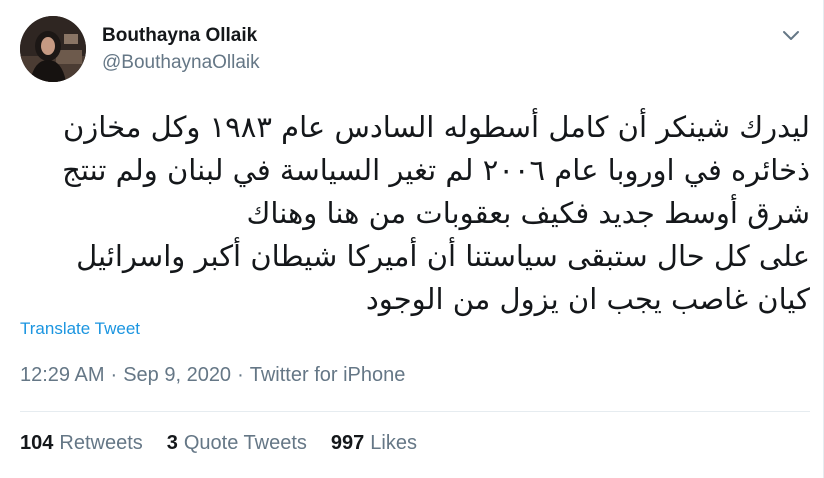 The width and height of the screenshot is (824, 478). I want to click on tweet-time: 12:29 AM, so click(62, 375).